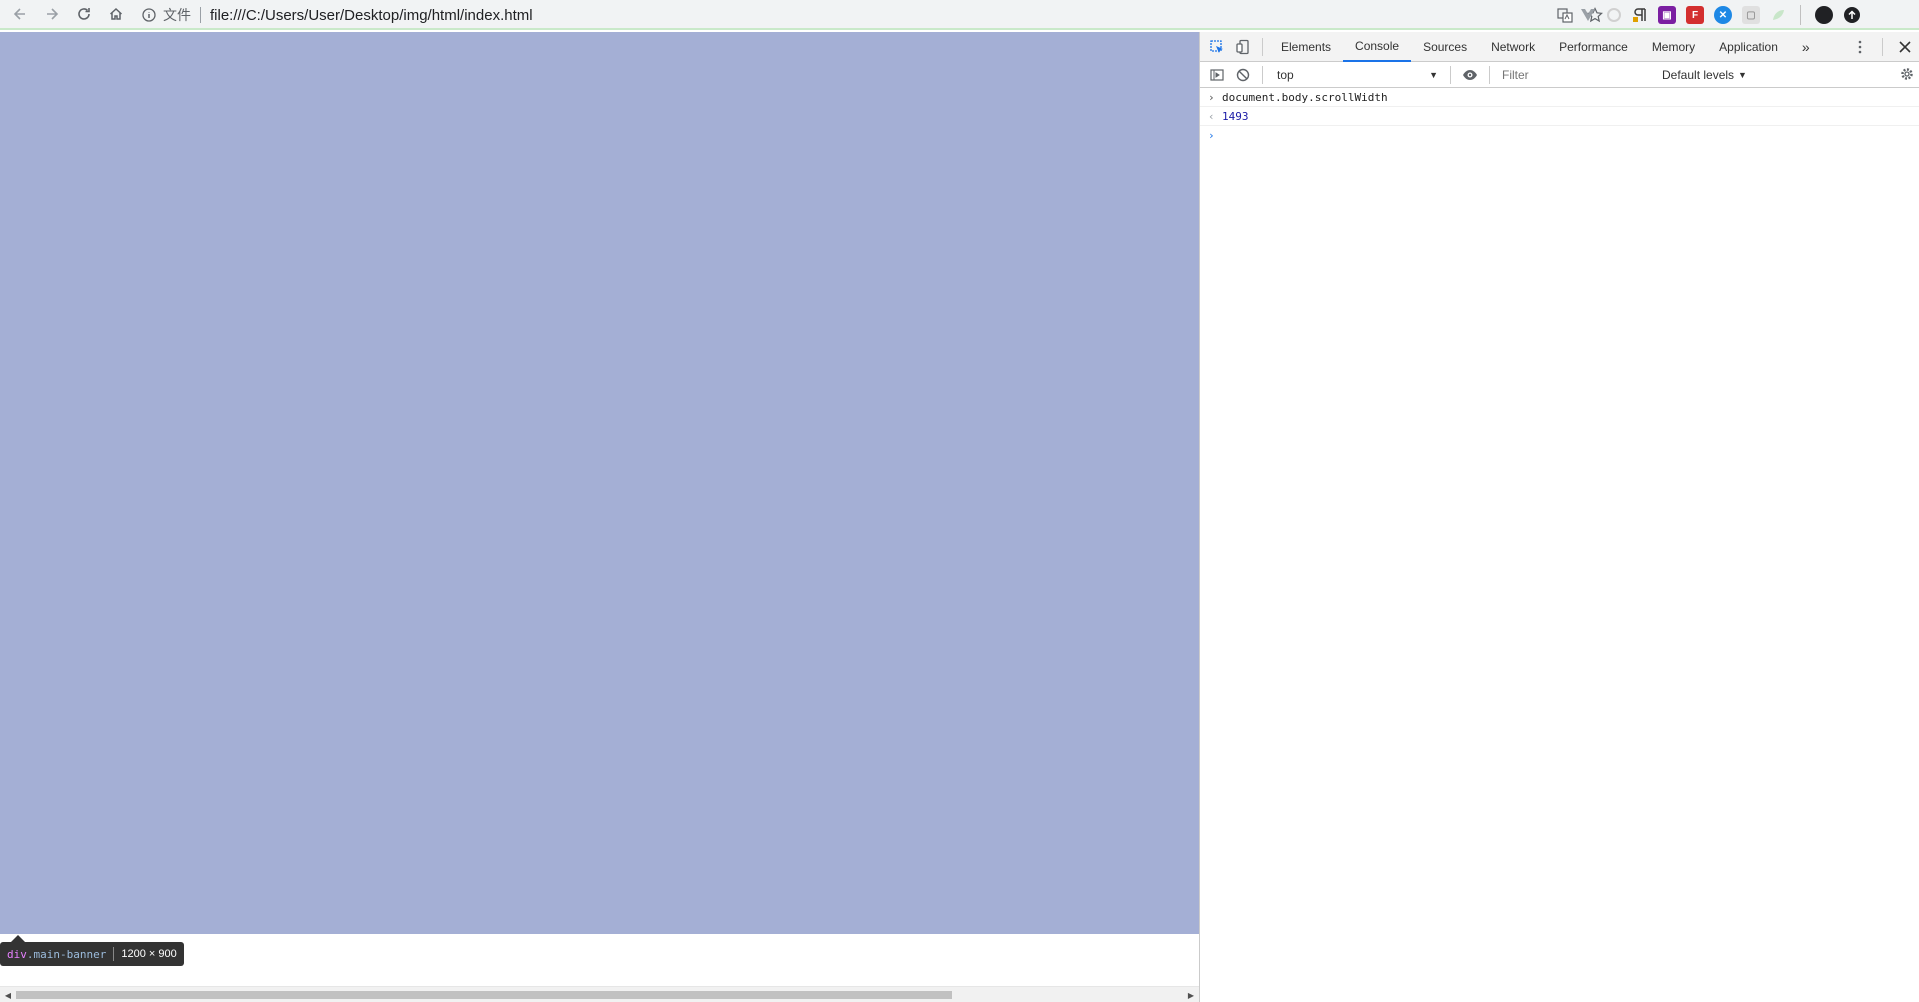  What do you see at coordinates (1559, 135) in the screenshot?
I see `console-prompt: ›` at bounding box center [1559, 135].